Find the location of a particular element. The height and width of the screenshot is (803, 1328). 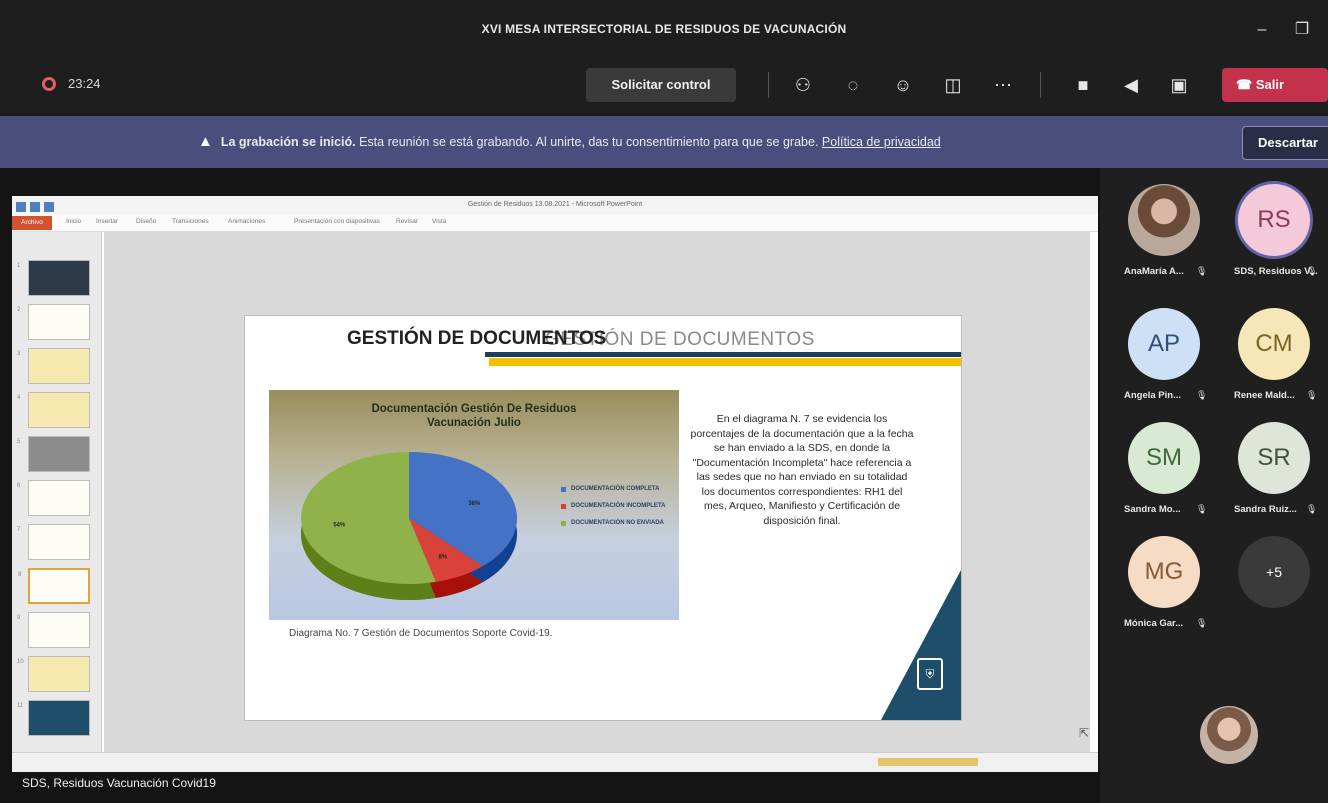

slide-thumbnail: 4 is located at coordinates (53, 410).